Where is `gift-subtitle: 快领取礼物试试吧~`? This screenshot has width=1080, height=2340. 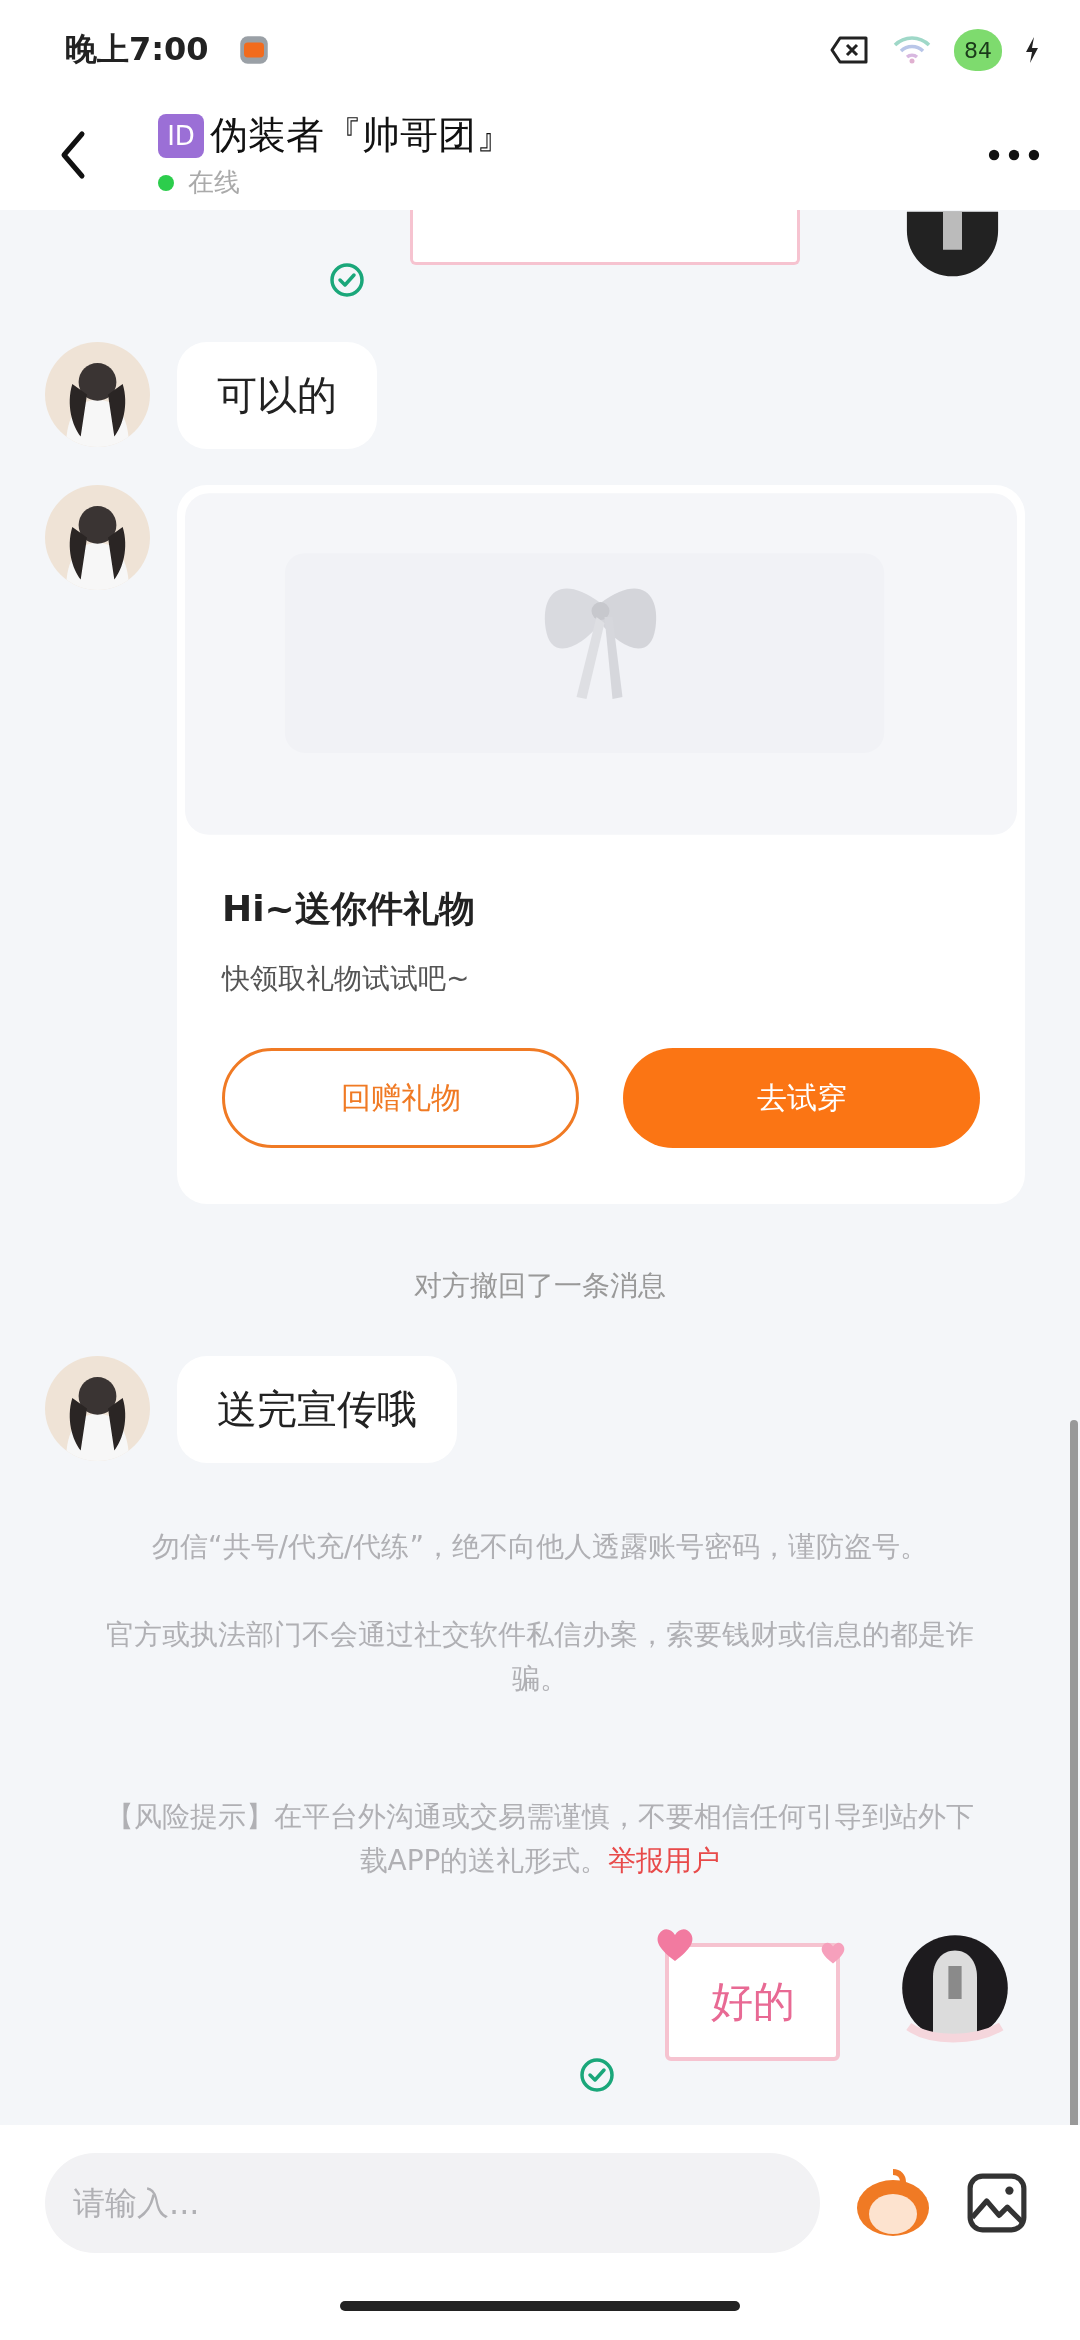
gift-subtitle: 快领取礼物试试吧~ is located at coordinates (346, 979).